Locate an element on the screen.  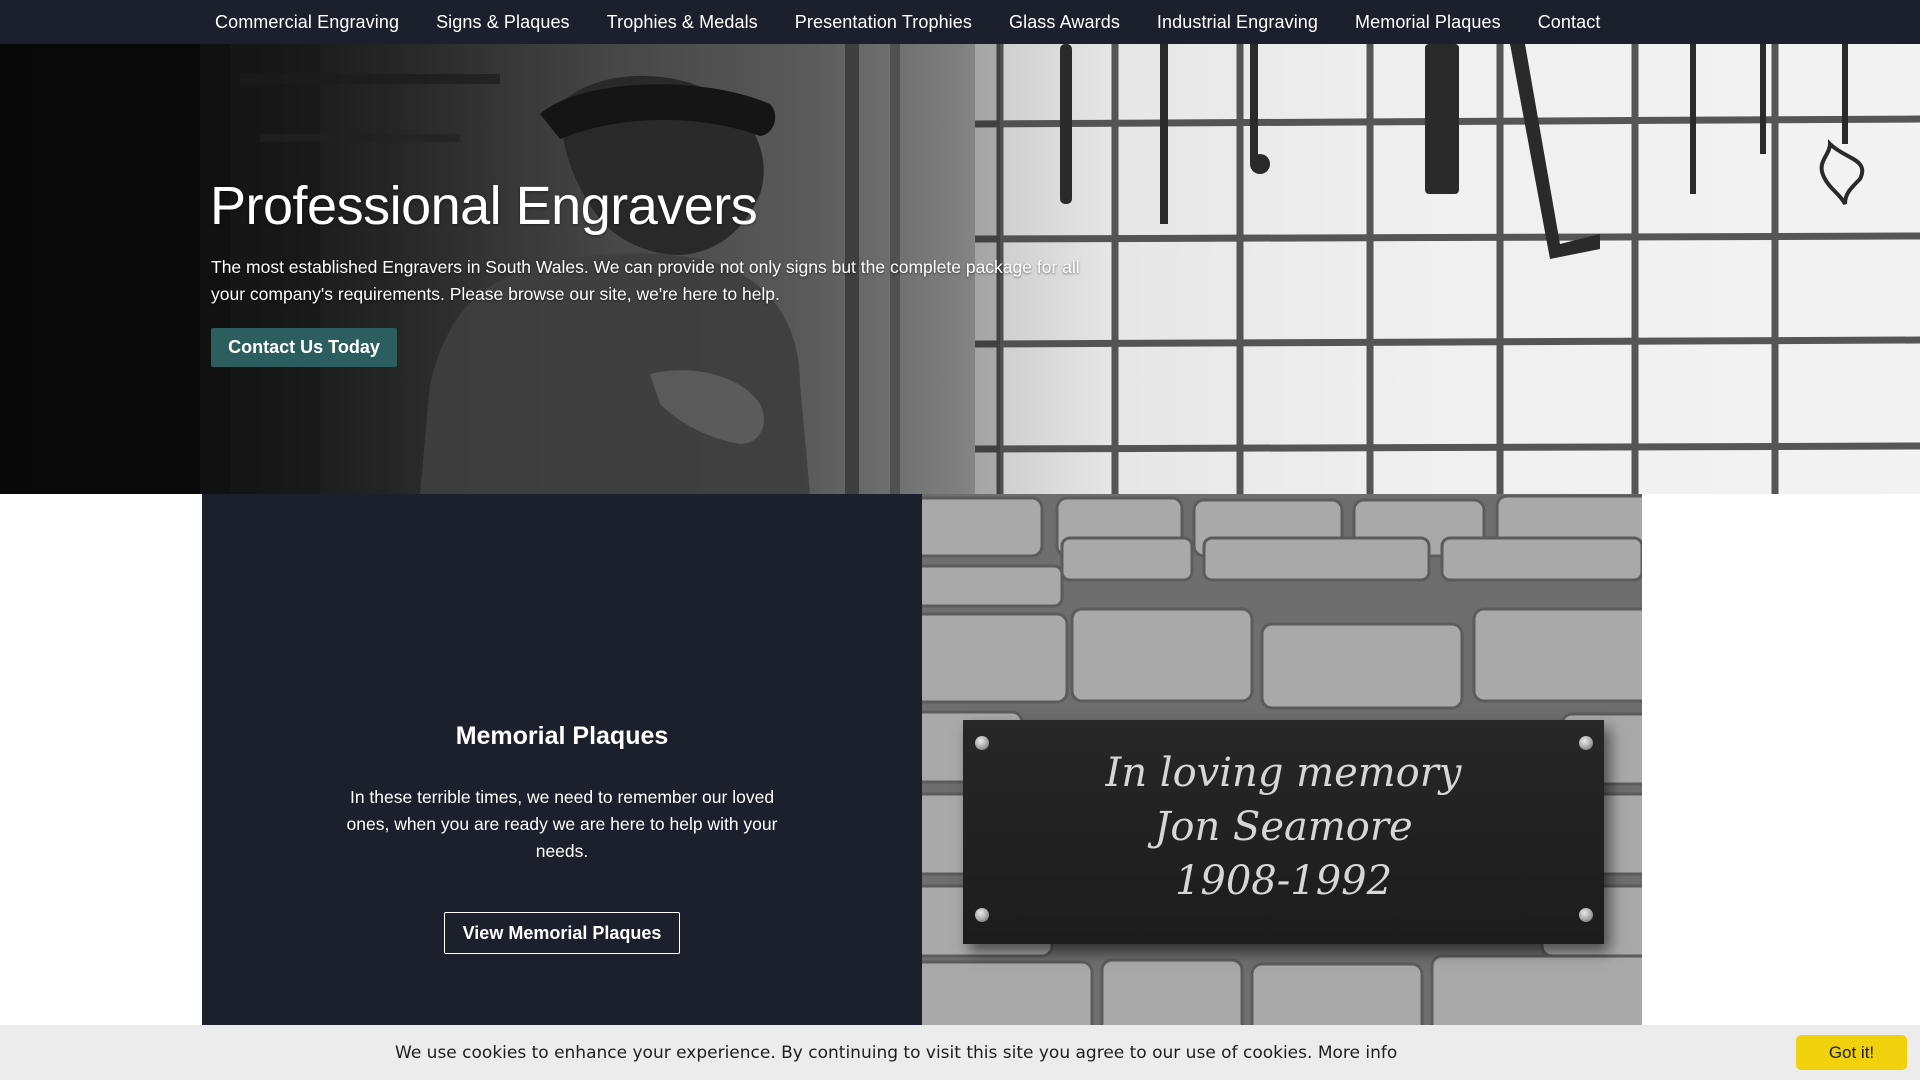
feature-title: Memorial Plaques is located at coordinates (562, 736).